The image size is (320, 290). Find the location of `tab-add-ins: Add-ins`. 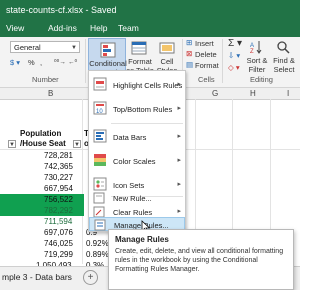

tab-add-ins: Add-ins is located at coordinates (62, 28).